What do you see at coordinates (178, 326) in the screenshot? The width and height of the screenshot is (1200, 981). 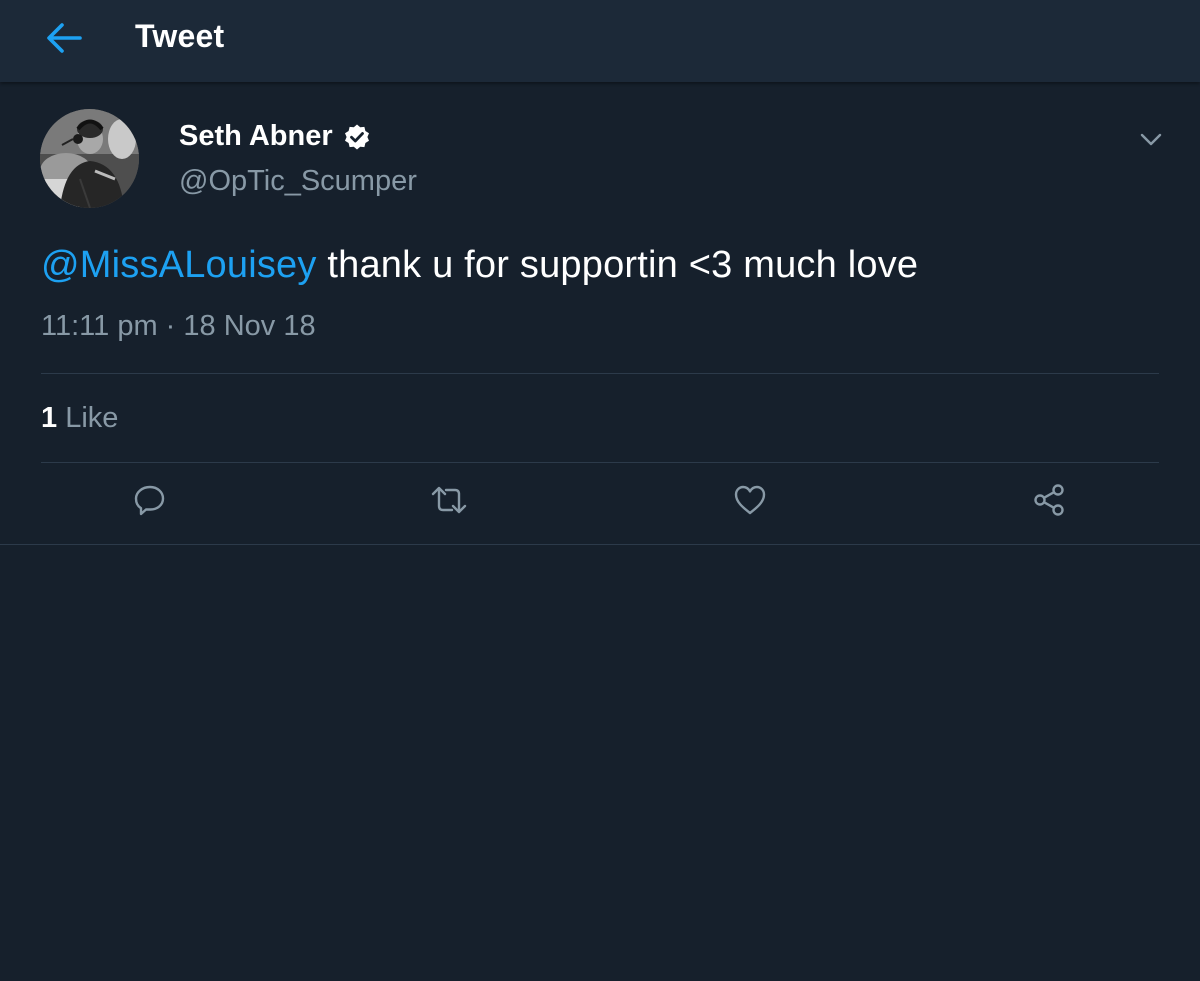 I see `tweet-timestamp: 11:11 pm · 18 Nov 18` at bounding box center [178, 326].